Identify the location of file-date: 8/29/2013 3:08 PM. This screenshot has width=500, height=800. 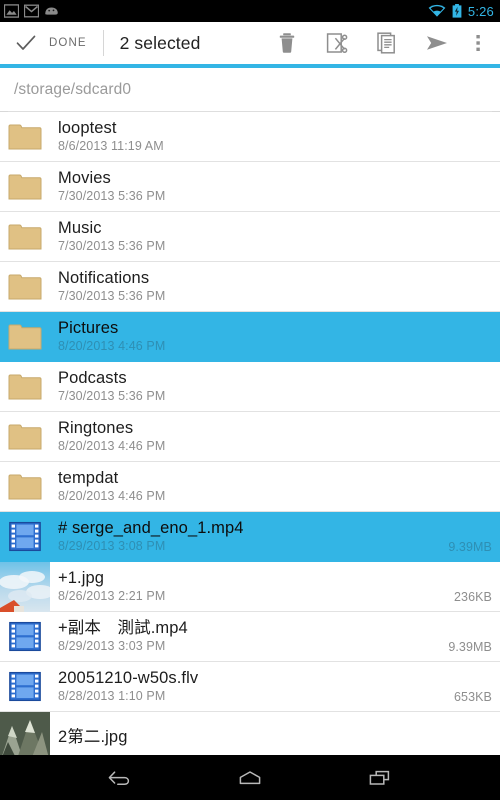
(112, 546).